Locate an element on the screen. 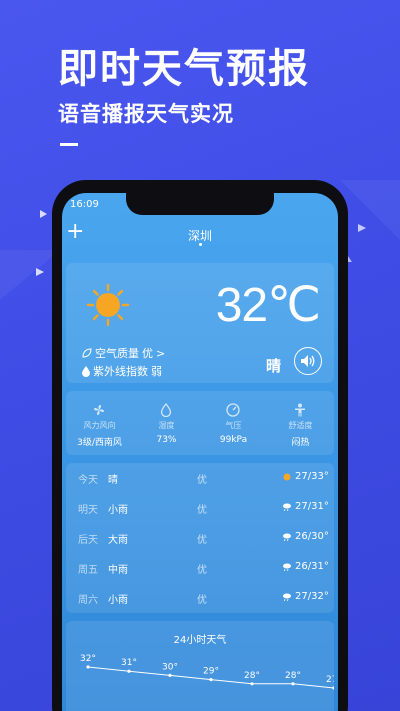 The width and height of the screenshot is (400, 711). forecast-temp: 27/31° is located at coordinates (312, 506).